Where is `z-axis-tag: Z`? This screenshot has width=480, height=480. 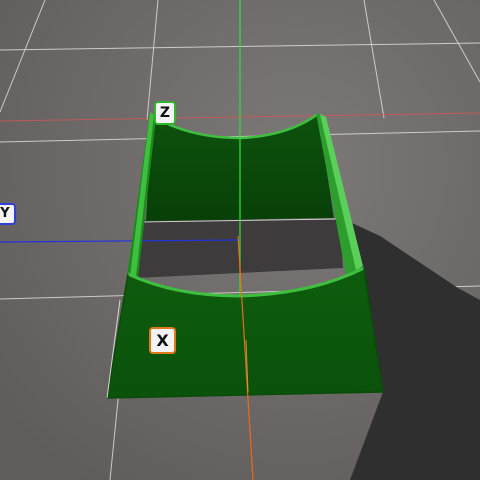
z-axis-tag: Z is located at coordinates (165, 113).